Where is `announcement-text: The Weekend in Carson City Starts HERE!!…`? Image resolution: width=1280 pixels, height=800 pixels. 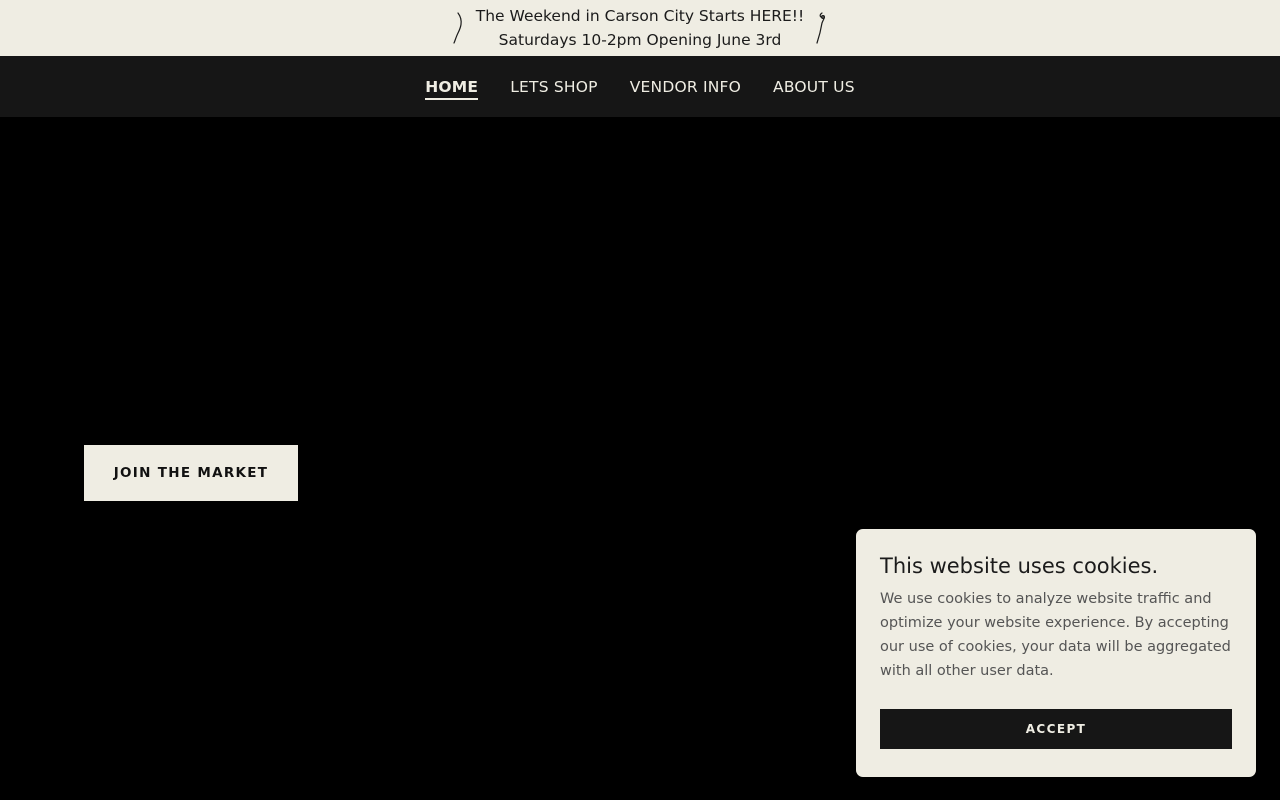
announcement-text: The Weekend in Carson City Starts HERE!!… is located at coordinates (640, 28).